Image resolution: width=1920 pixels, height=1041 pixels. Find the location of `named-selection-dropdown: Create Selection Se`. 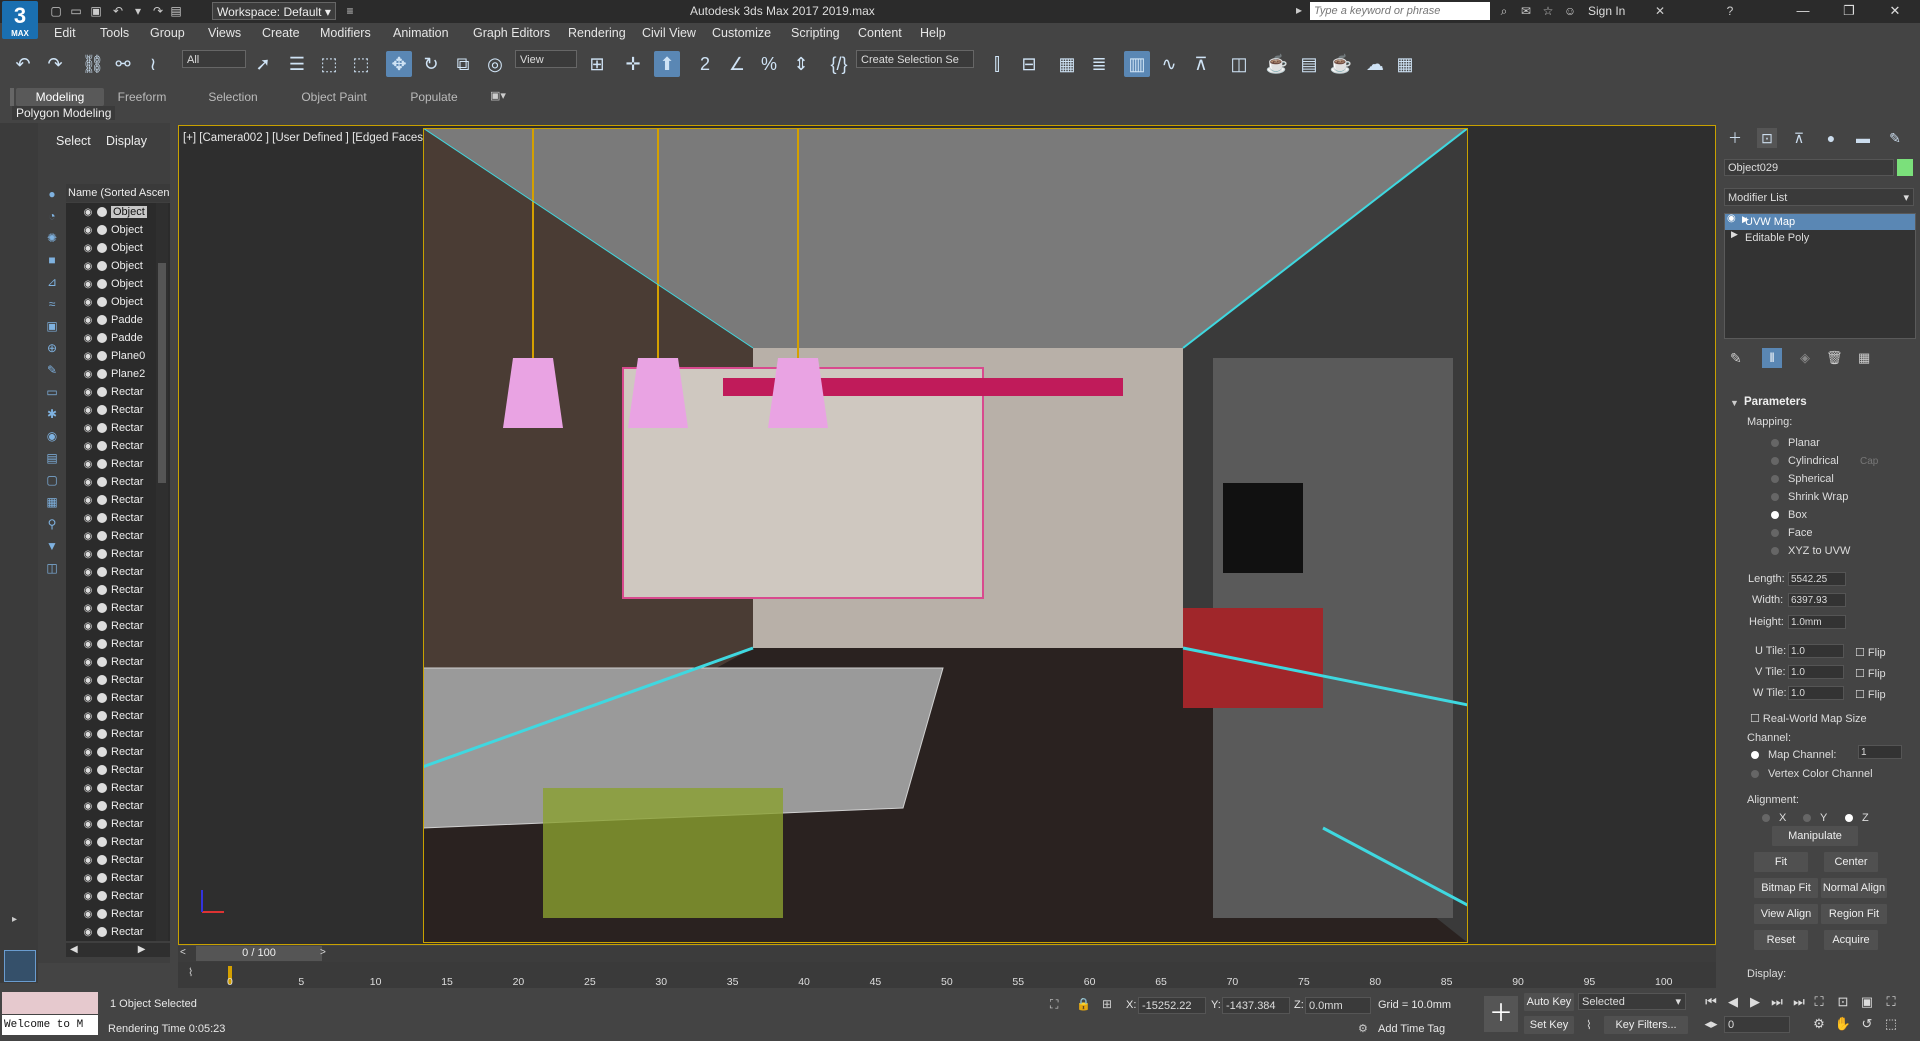

named-selection-dropdown: Create Selection Se is located at coordinates (915, 59).